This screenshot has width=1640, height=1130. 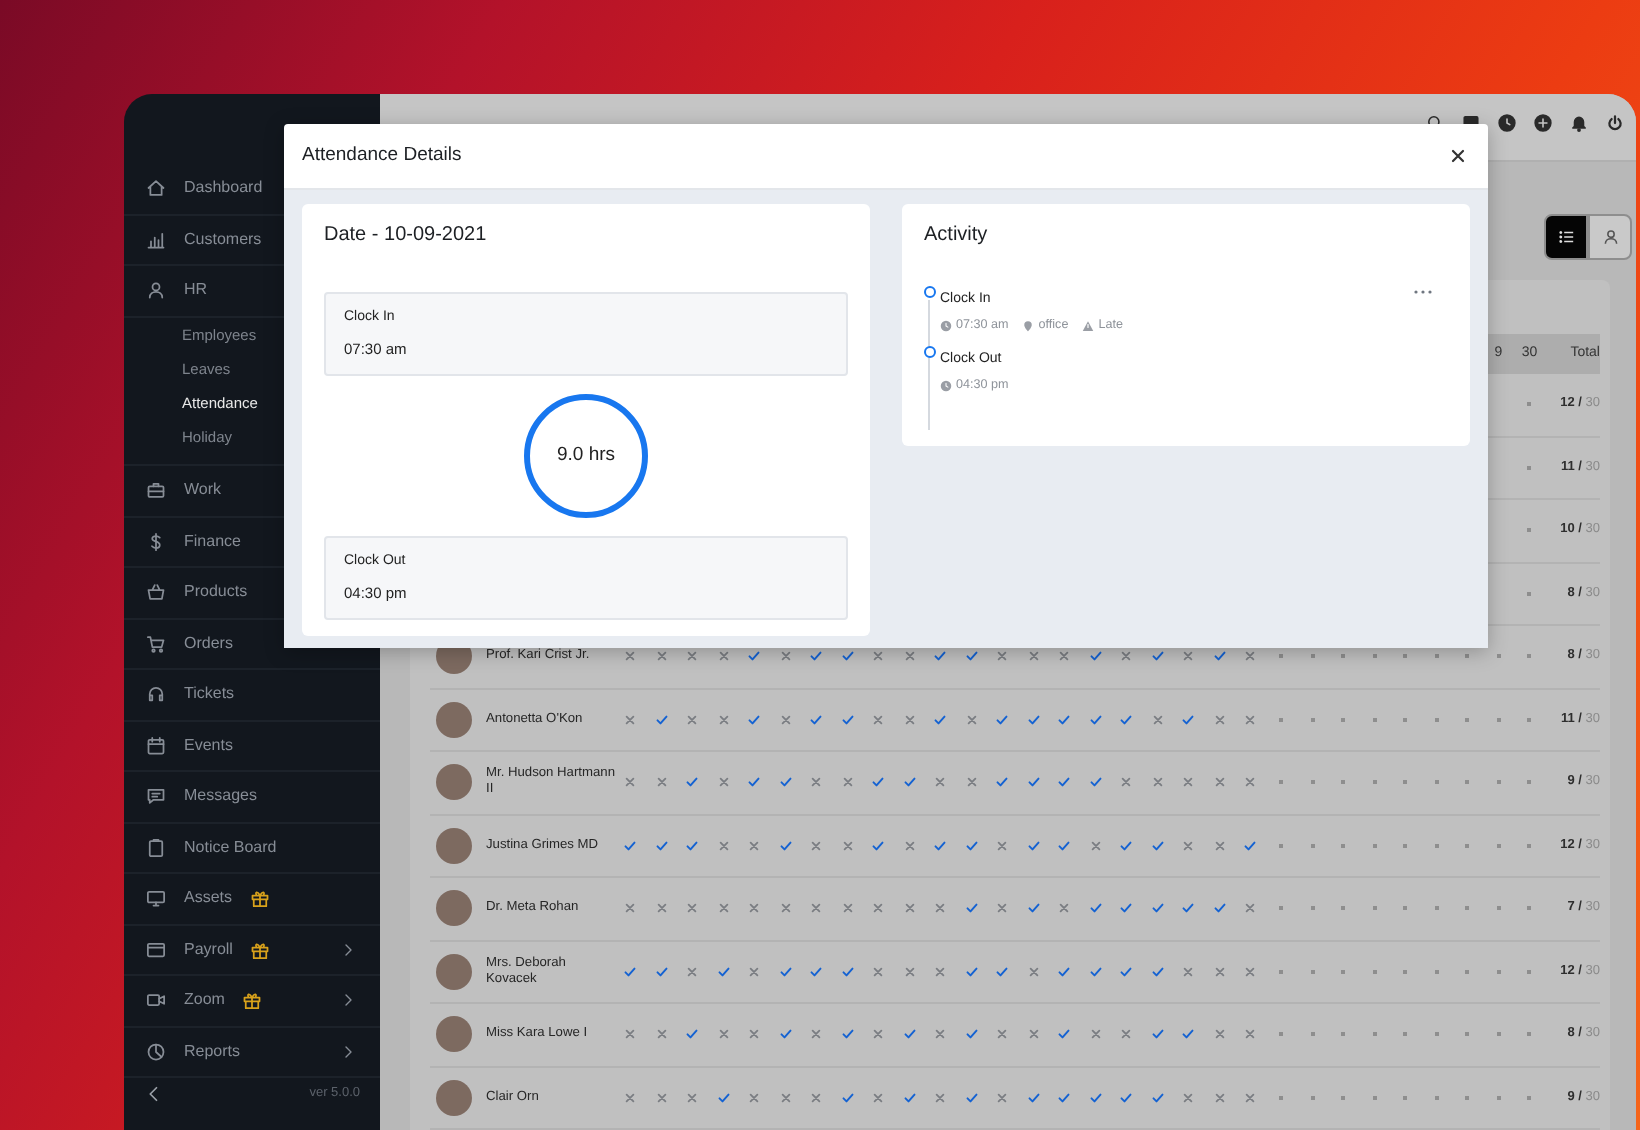 What do you see at coordinates (156, 188) in the screenshot?
I see `home-icon` at bounding box center [156, 188].